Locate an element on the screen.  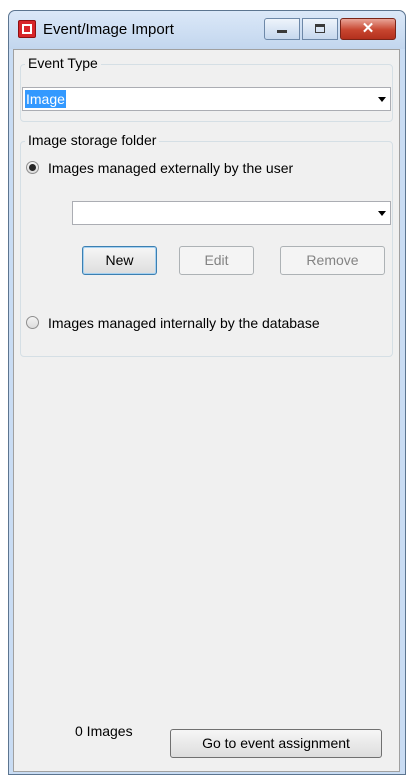
maximize-button is located at coordinates (320, 29).